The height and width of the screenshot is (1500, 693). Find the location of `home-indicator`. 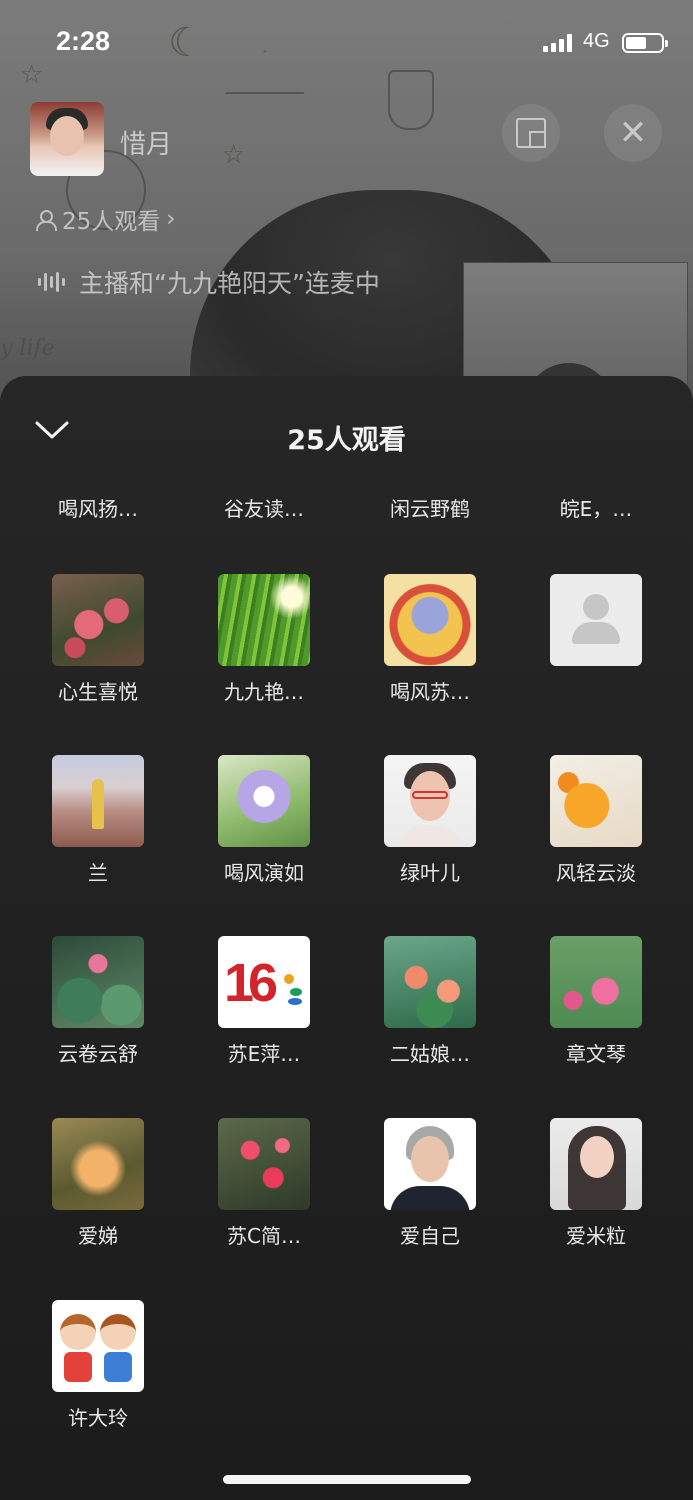

home-indicator is located at coordinates (347, 1479).